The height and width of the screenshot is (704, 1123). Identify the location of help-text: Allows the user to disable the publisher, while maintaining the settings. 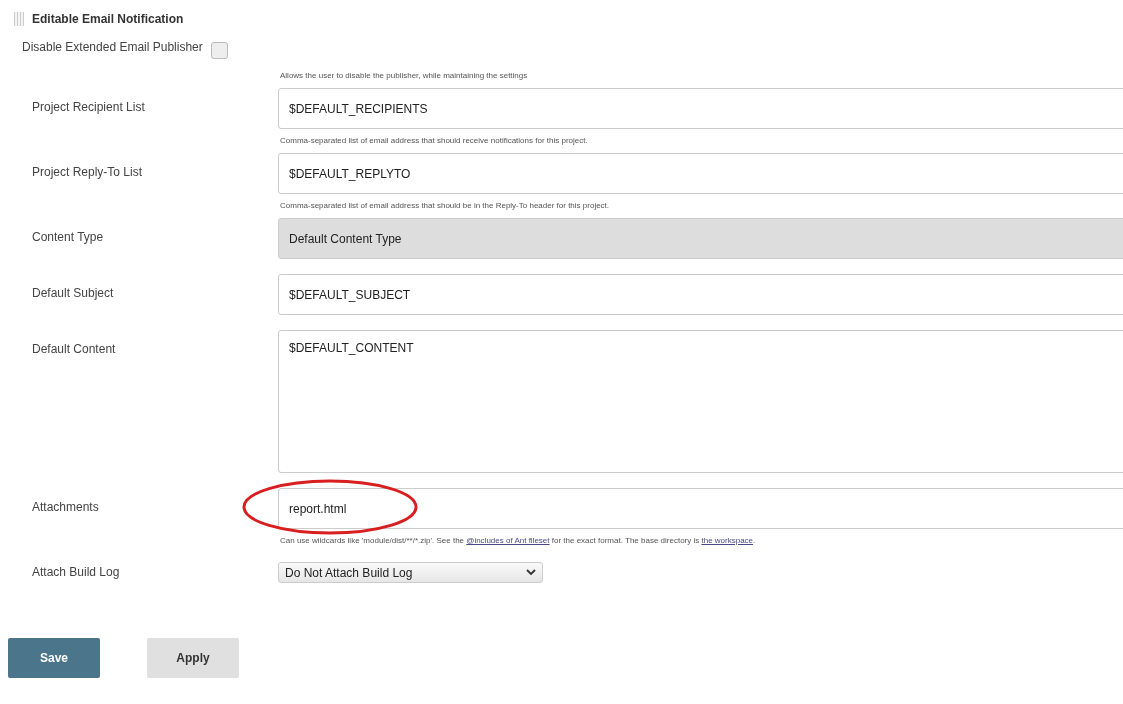
(404, 76).